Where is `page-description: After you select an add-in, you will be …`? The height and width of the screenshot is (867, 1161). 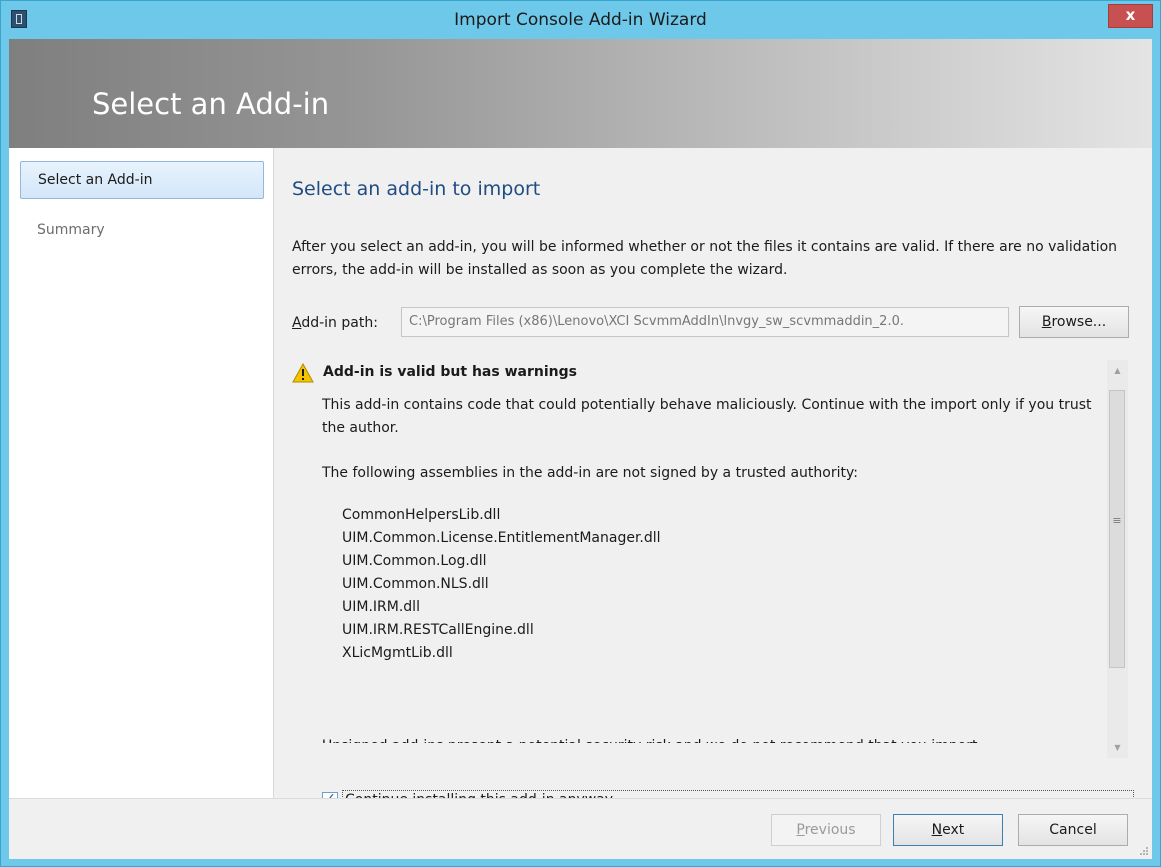
page-description: After you select an add-in, you will be … is located at coordinates (705, 258).